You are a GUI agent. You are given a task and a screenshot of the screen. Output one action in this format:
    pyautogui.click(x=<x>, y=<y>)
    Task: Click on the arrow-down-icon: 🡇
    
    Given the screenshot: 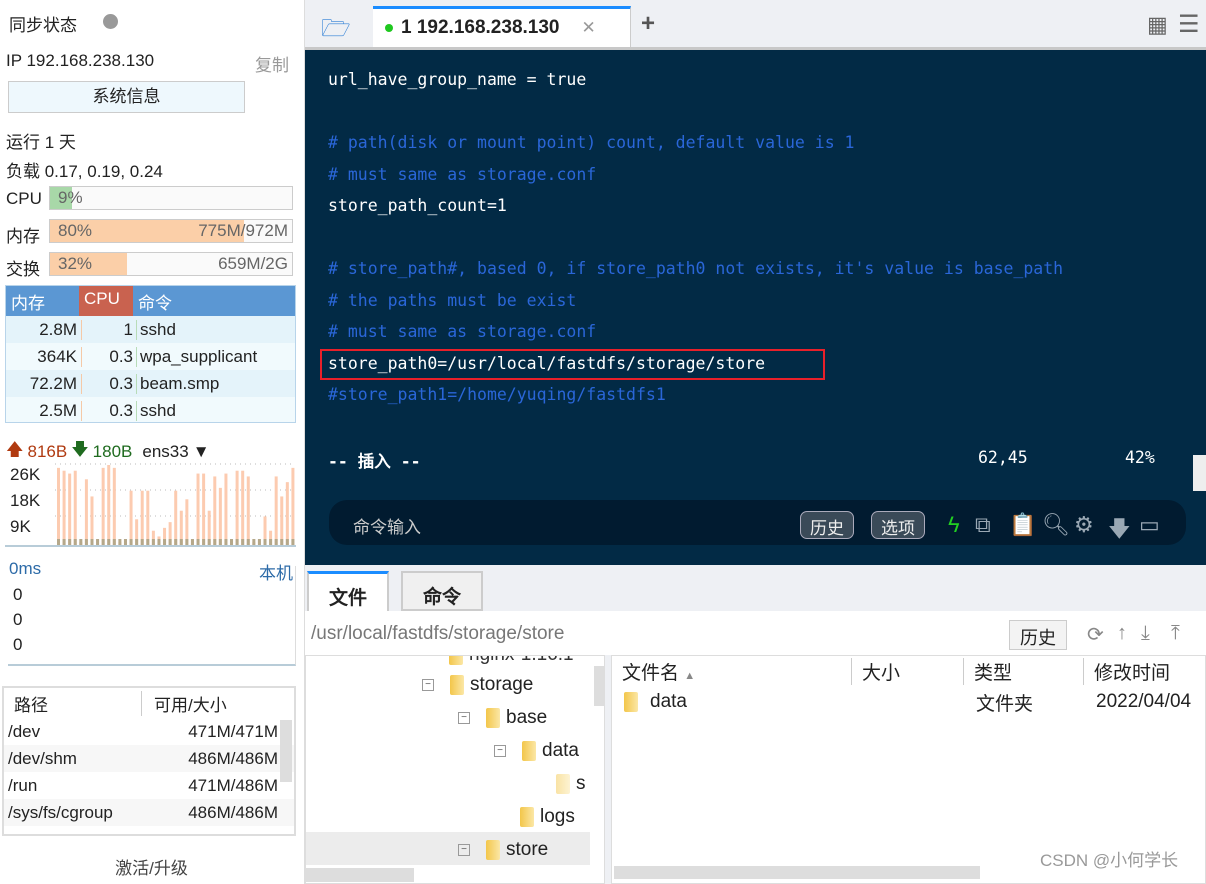 What is the action you would take?
    pyautogui.click(x=1119, y=531)
    